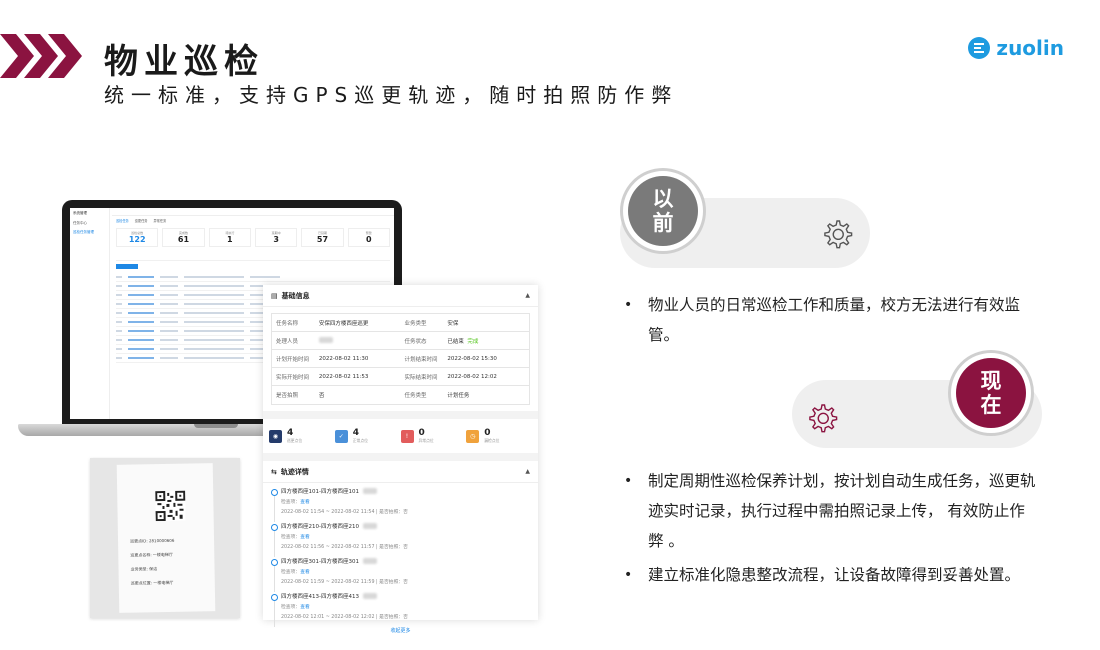  I want to click on bullet-item: 物业人员的日常巡检工作和质量，校方无法进行有效监管。, so click(830, 320).